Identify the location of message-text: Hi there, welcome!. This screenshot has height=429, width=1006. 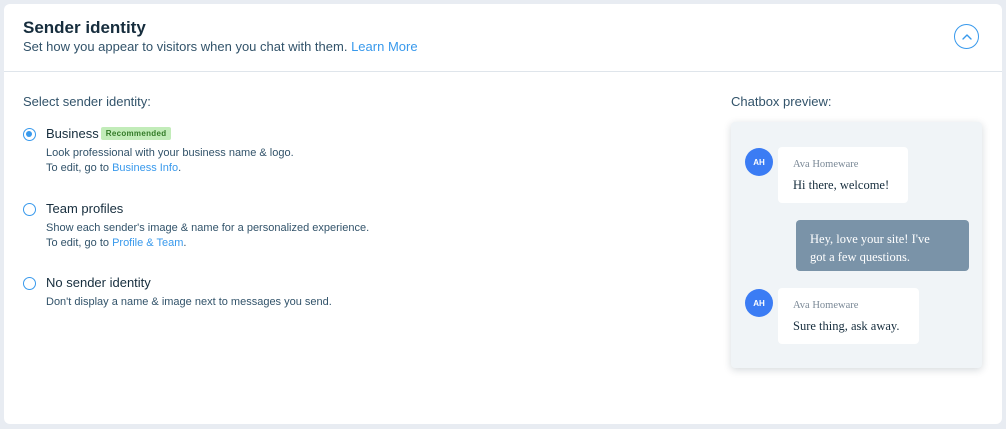
(841, 185).